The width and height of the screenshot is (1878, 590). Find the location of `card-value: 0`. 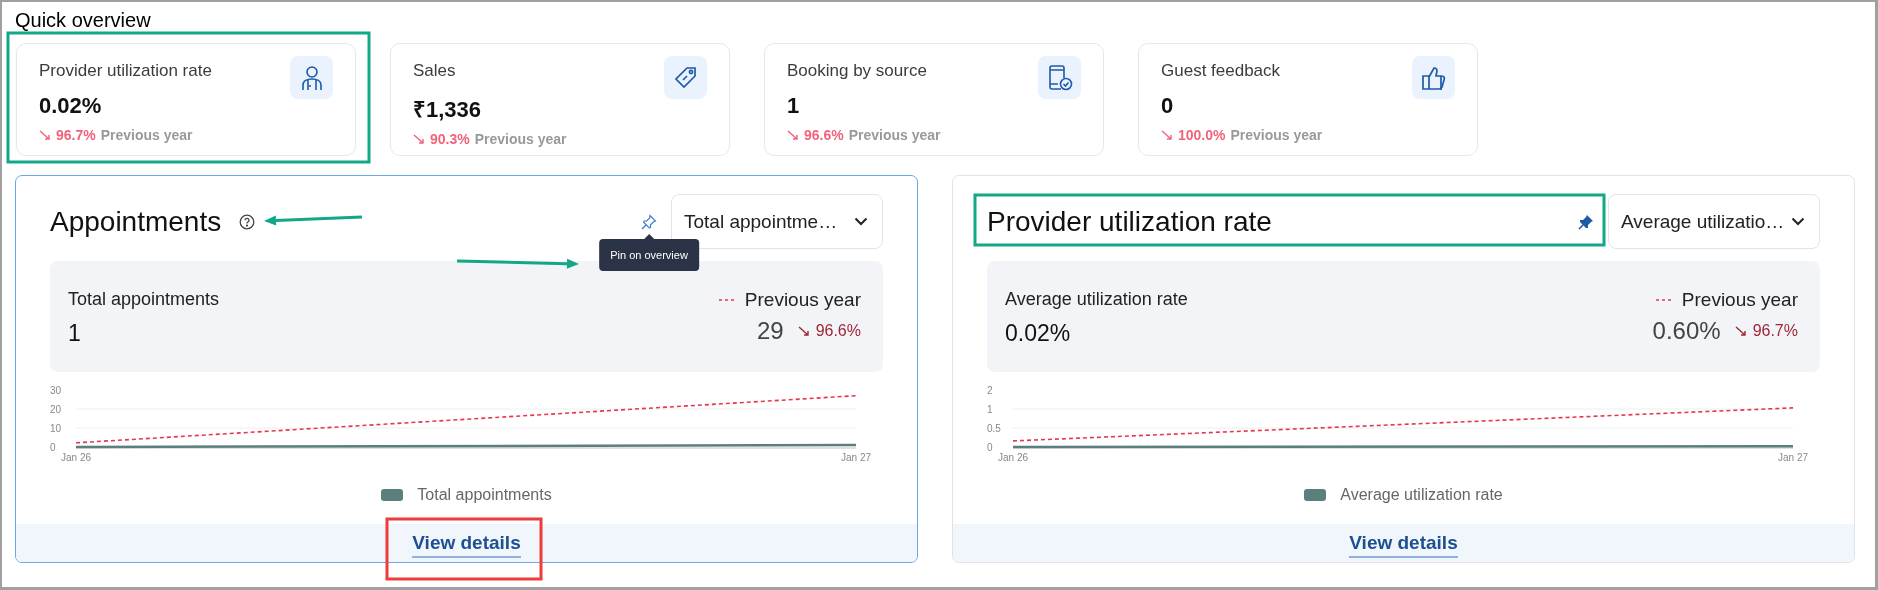

card-value: 0 is located at coordinates (1168, 106).